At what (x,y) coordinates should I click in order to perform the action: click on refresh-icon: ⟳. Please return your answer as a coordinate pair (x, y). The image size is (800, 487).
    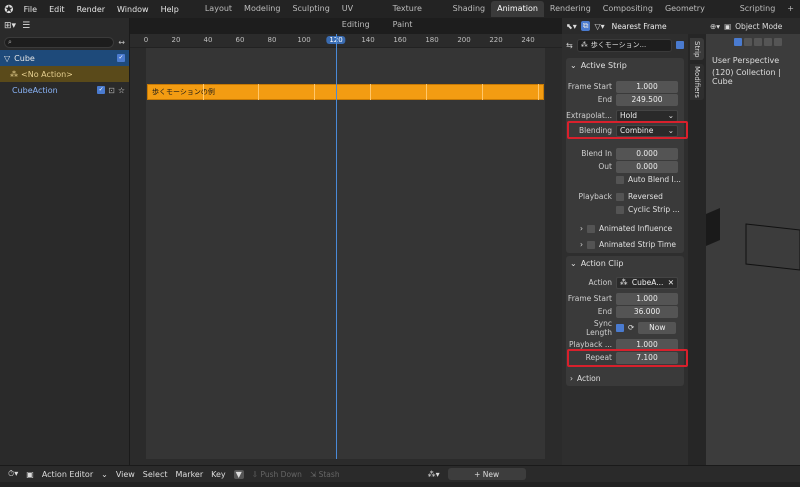
    Looking at the image, I should click on (631, 327).